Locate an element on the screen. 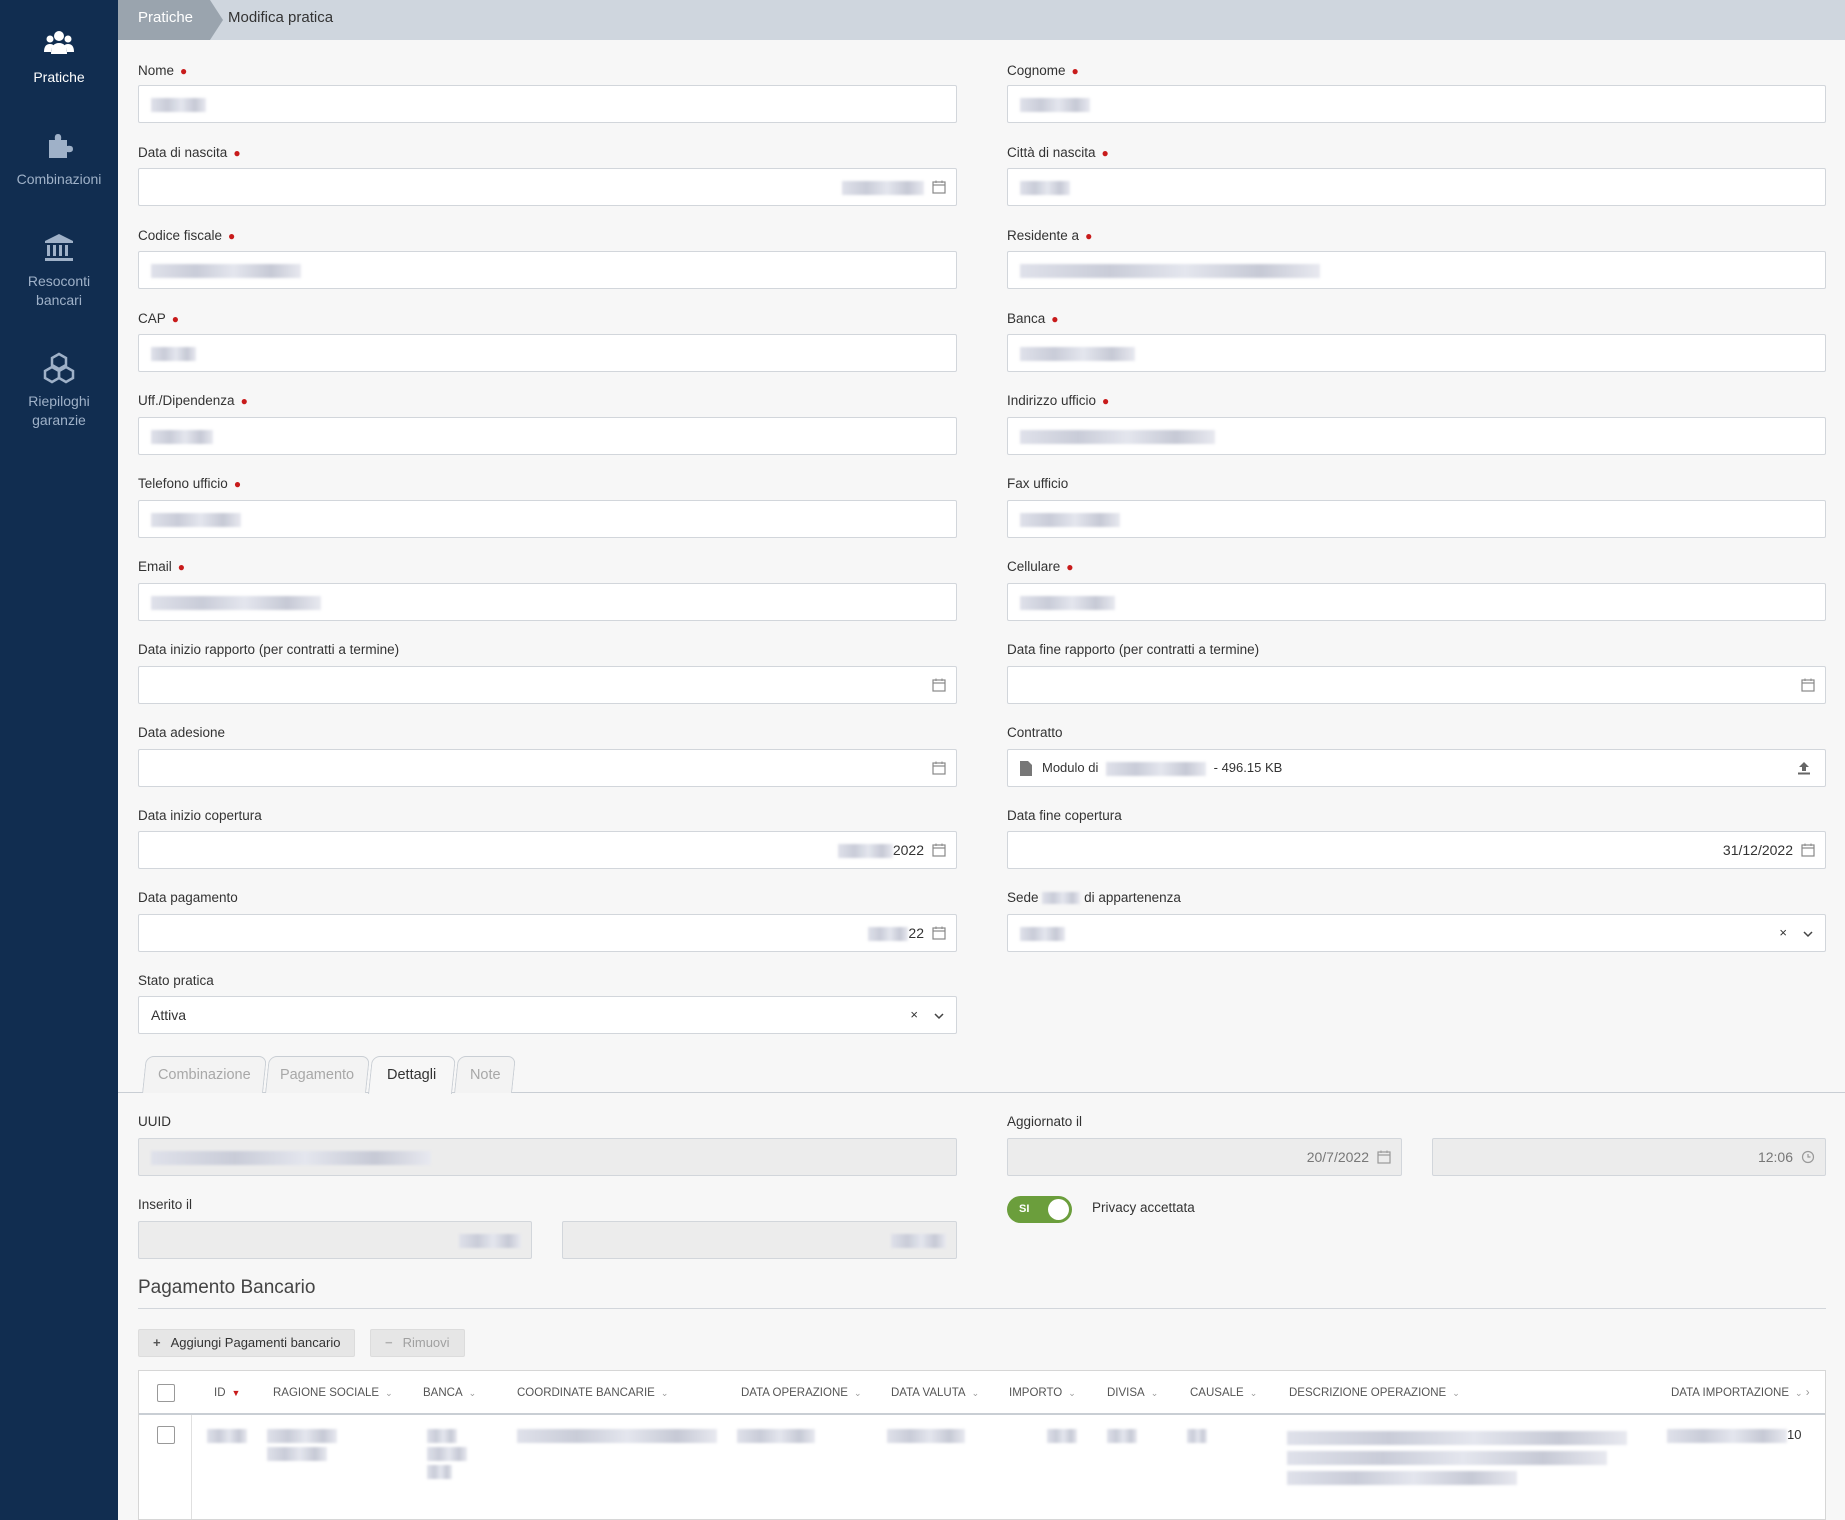 This screenshot has width=1845, height=1520. email-field is located at coordinates (547, 602).